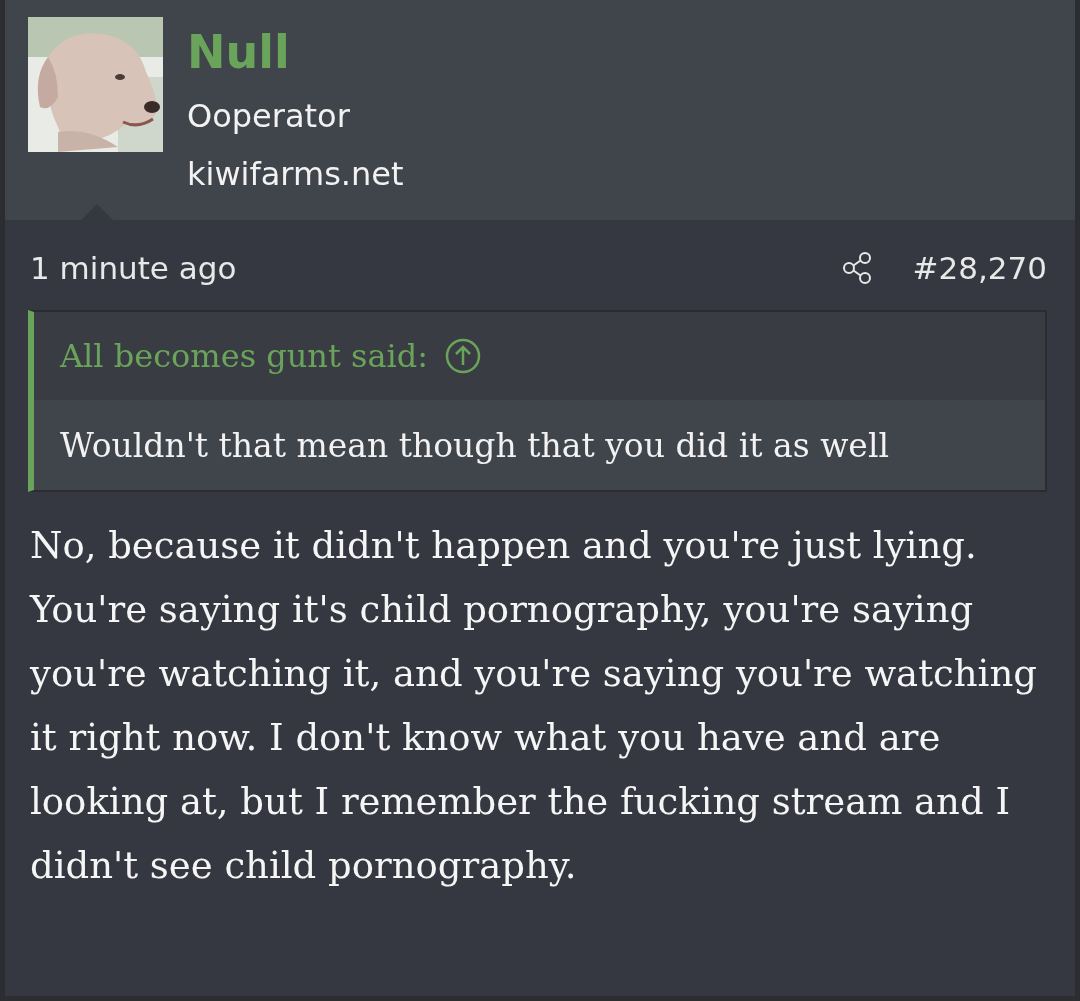  Describe the element at coordinates (979, 268) in the screenshot. I see `post-number: #28,270` at that location.